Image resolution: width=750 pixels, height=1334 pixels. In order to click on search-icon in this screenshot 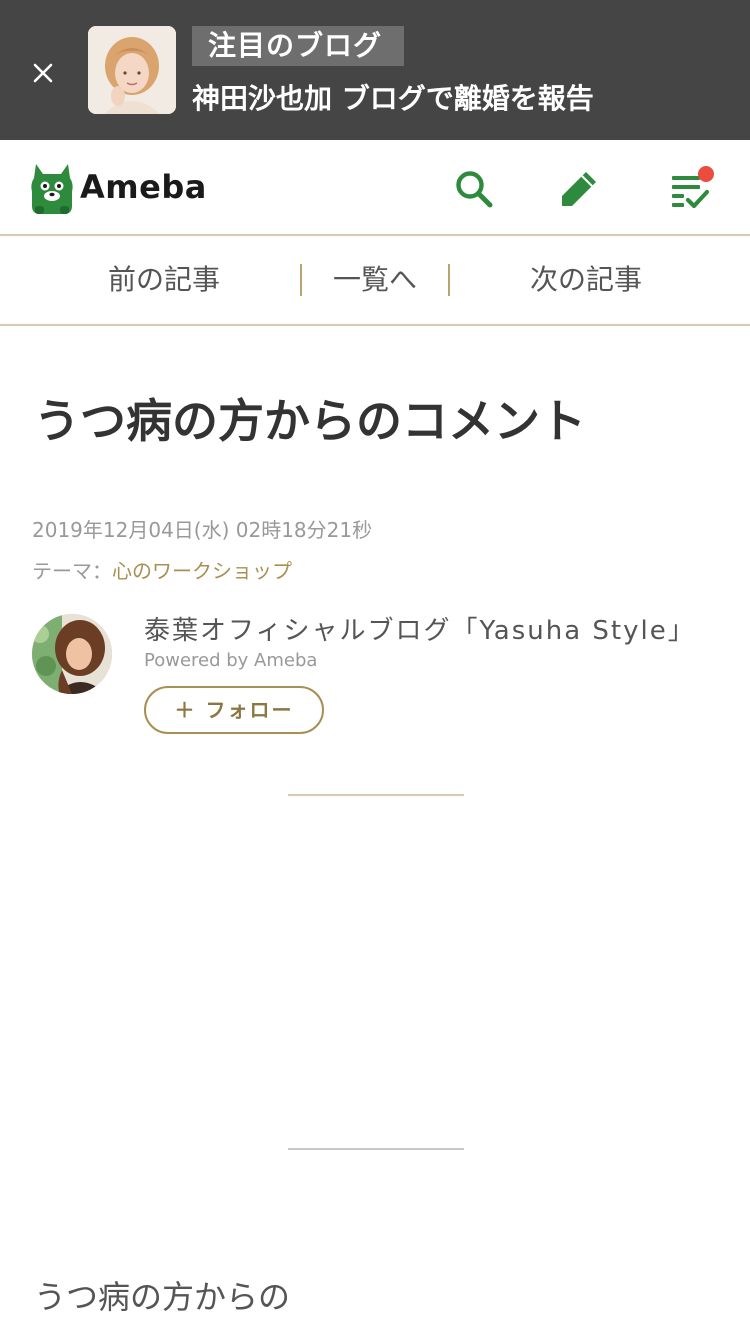, I will do `click(474, 189)`.